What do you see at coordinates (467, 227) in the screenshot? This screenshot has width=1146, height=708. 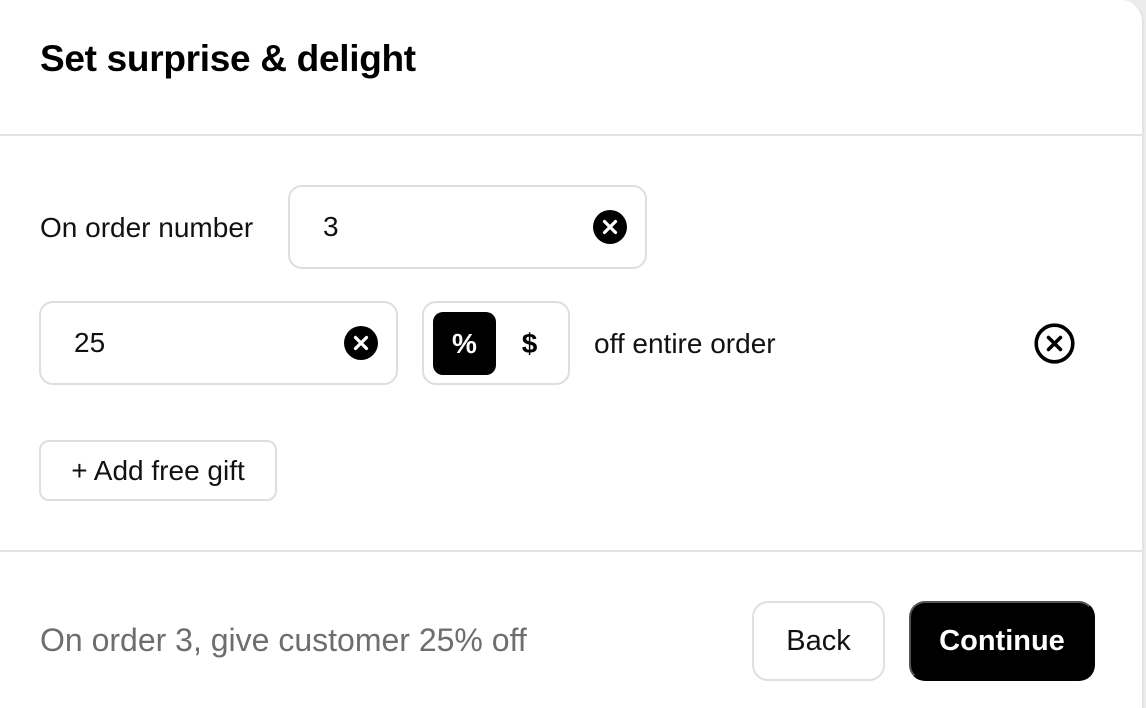 I see `order-number-field: 3` at bounding box center [467, 227].